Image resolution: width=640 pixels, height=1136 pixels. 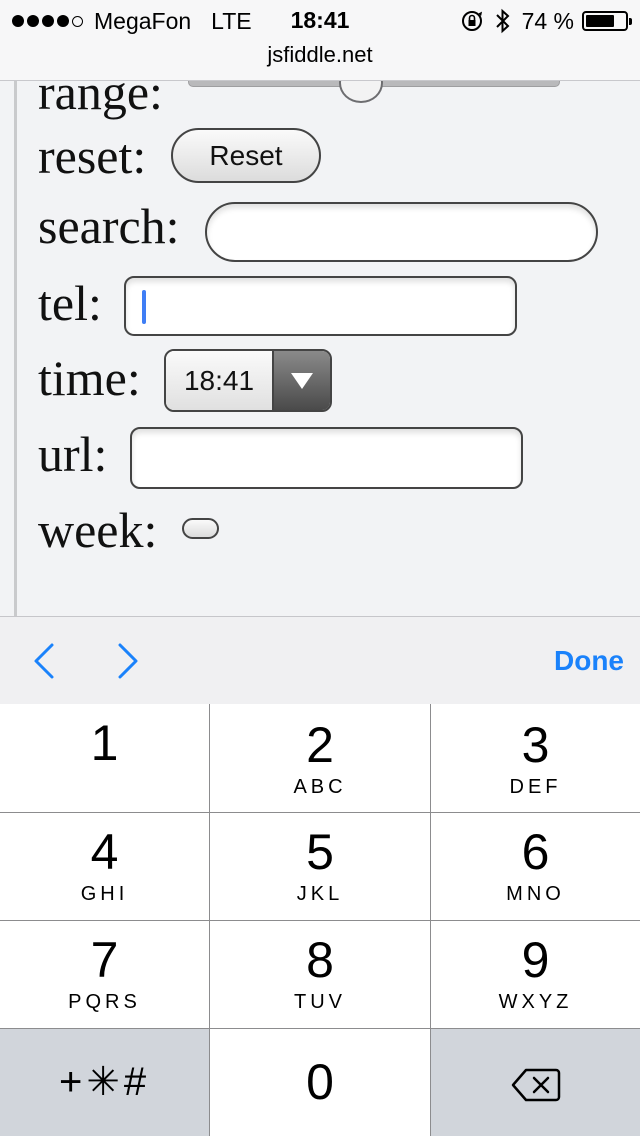 What do you see at coordinates (535, 852) in the screenshot?
I see `key-digit: 6` at bounding box center [535, 852].